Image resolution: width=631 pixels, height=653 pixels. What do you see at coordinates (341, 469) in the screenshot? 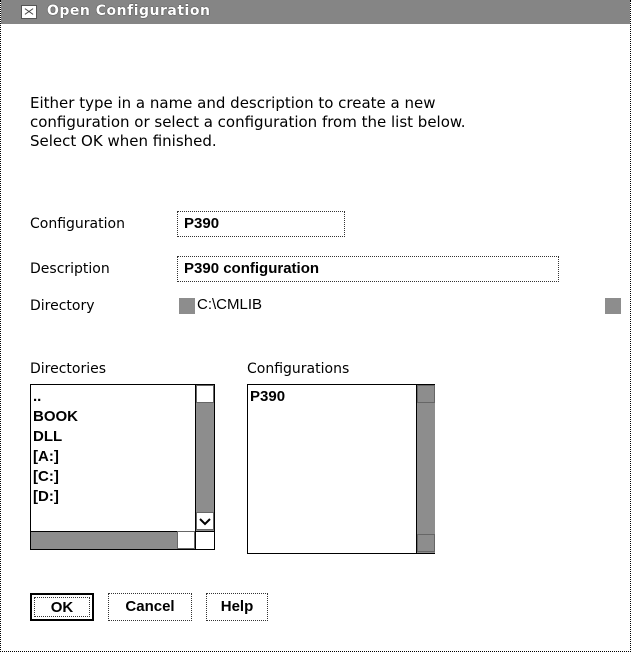
I see `configurations-listbox: P390` at bounding box center [341, 469].